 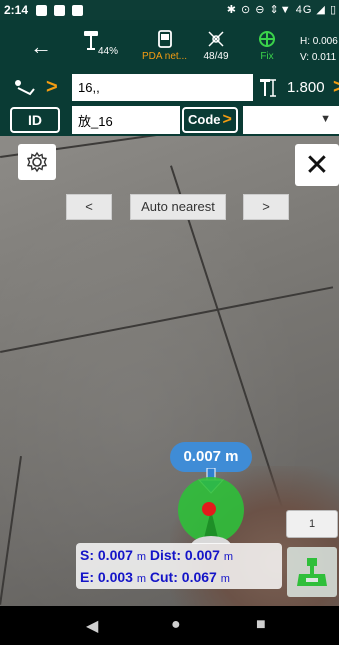 I want to click on e-label: E:, so click(x=87, y=577).